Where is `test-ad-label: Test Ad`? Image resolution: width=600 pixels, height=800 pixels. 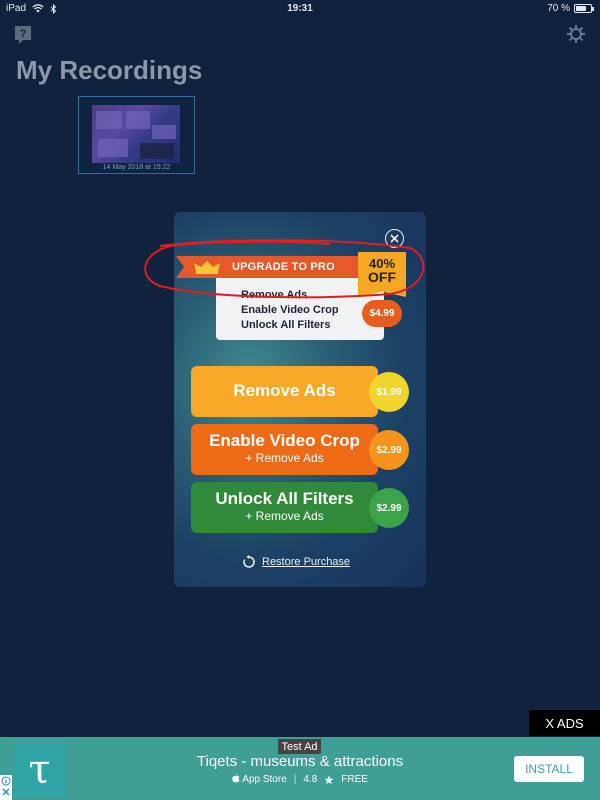
test-ad-label: Test Ad is located at coordinates (299, 746).